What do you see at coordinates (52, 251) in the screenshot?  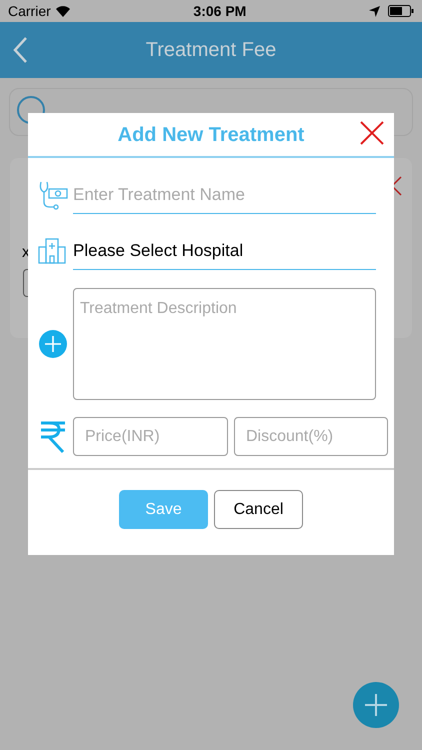 I see `hospital-icon` at bounding box center [52, 251].